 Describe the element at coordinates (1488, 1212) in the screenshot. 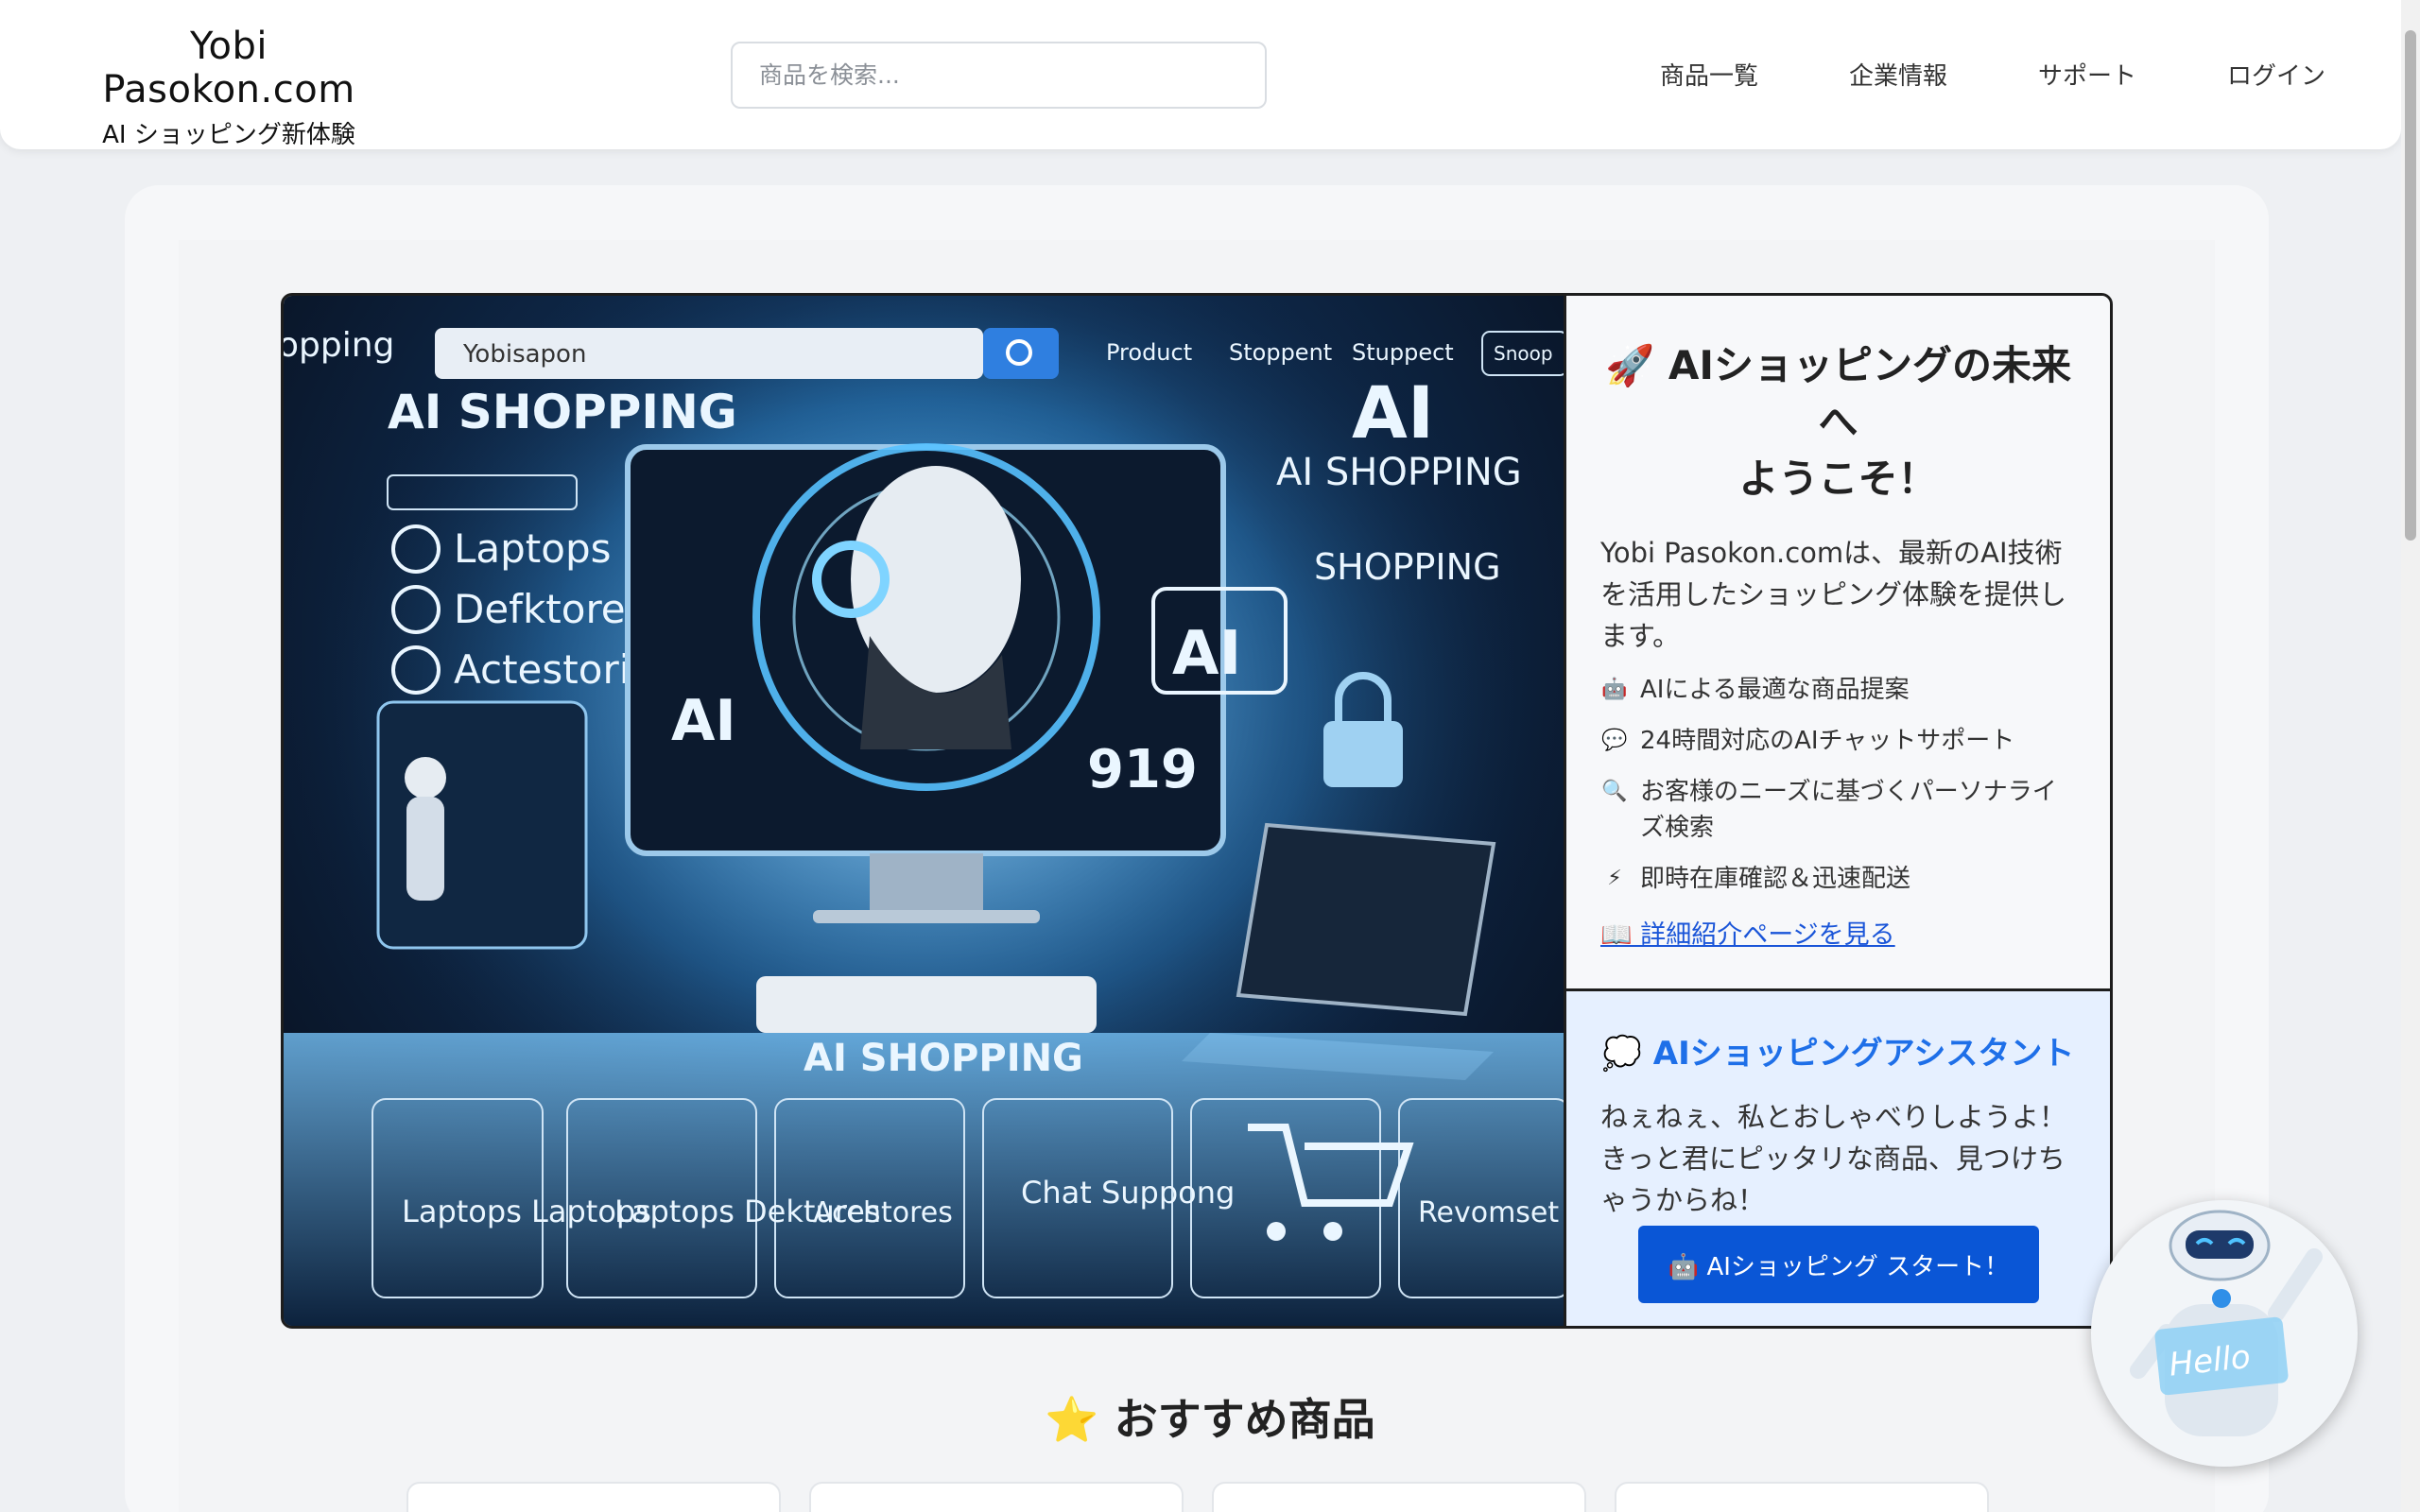

I see `hero-tile-5: Revomset` at that location.